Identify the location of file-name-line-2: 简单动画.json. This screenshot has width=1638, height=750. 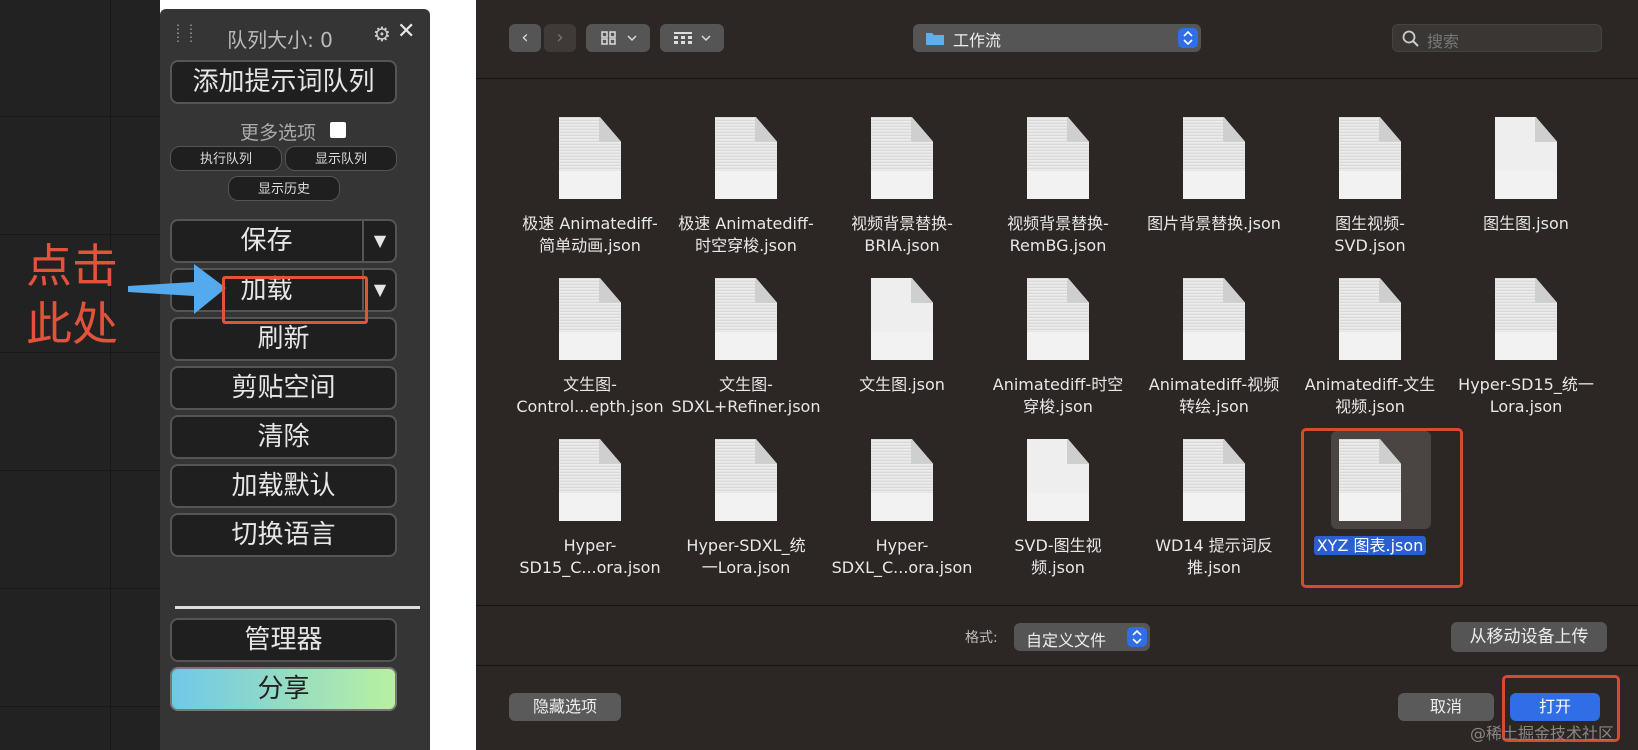
(590, 245).